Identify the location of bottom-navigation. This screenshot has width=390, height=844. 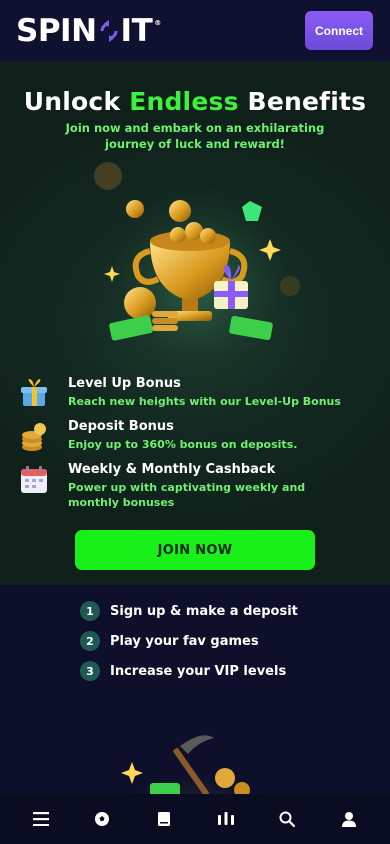
(195, 819).